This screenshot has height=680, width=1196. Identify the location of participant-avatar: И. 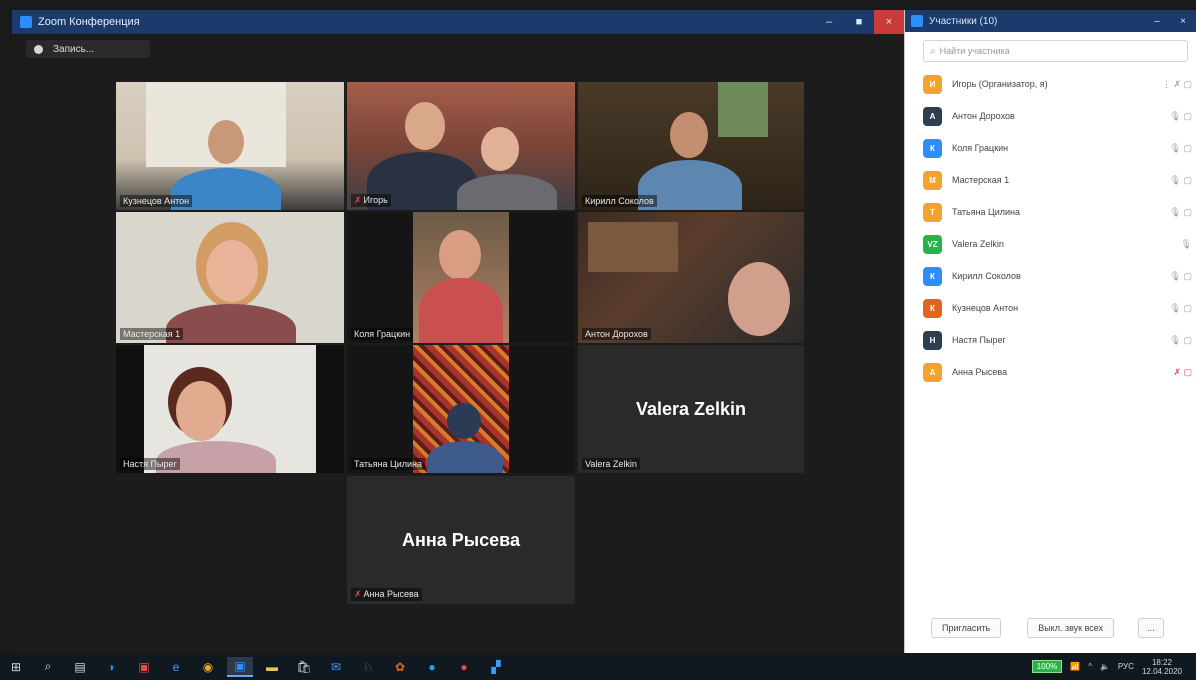
(932, 84).